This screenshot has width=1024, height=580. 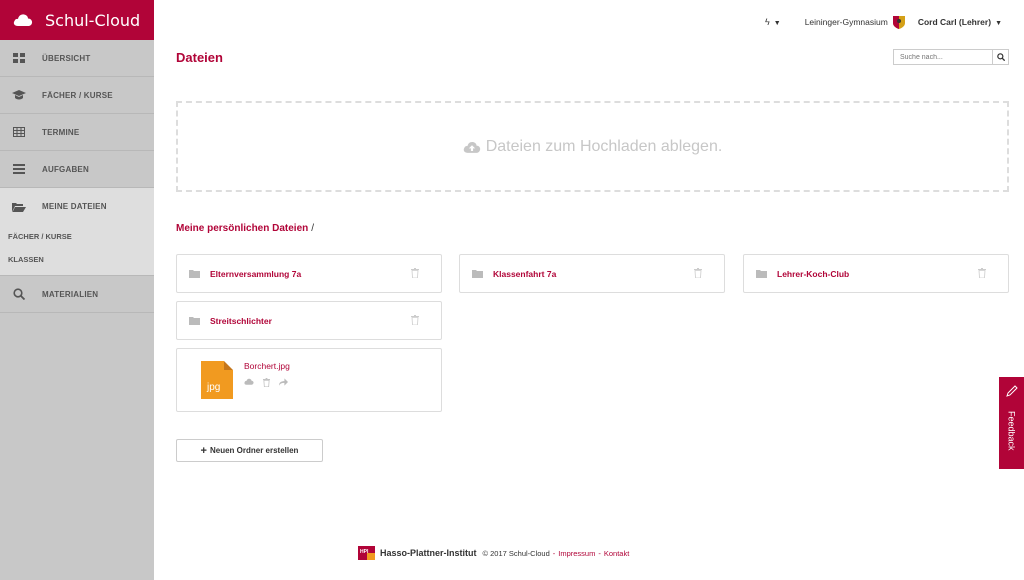 I want to click on upload-dropzone: Dateien zum Hochladen ablegen., so click(x=592, y=146).